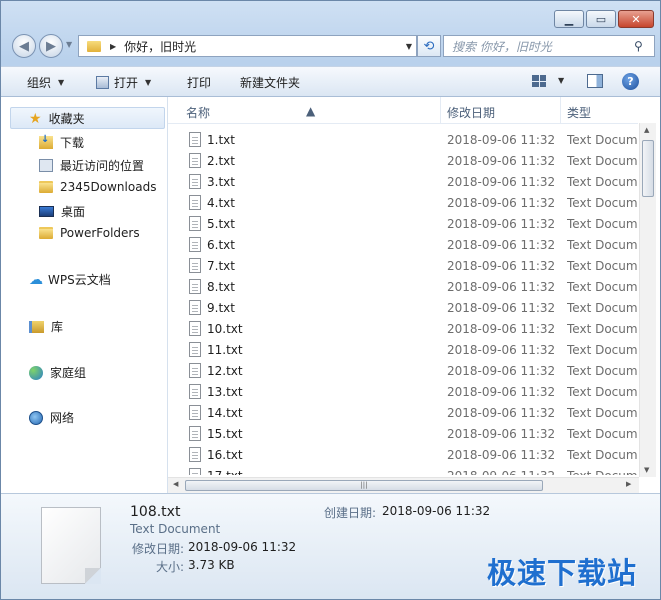 This screenshot has height=600, width=661. What do you see at coordinates (595, 81) in the screenshot?
I see `preview-pane-icon` at bounding box center [595, 81].